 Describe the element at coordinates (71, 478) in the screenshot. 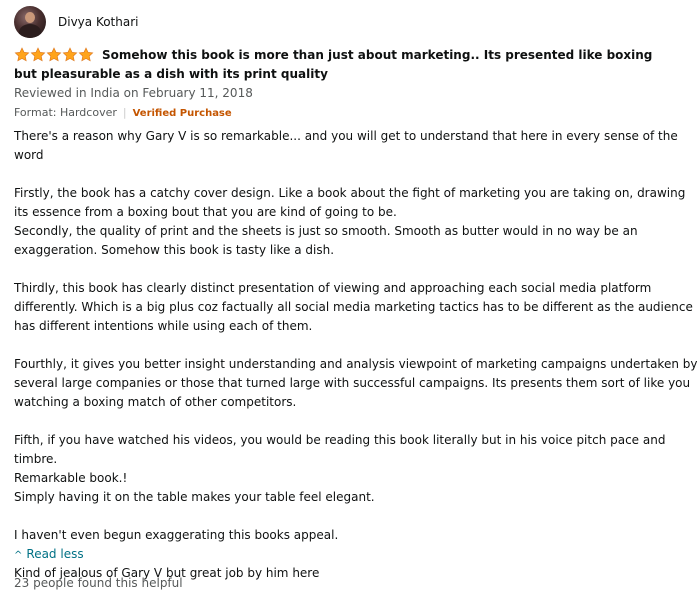

I see `review-paragraph: Remarkable book.!` at that location.